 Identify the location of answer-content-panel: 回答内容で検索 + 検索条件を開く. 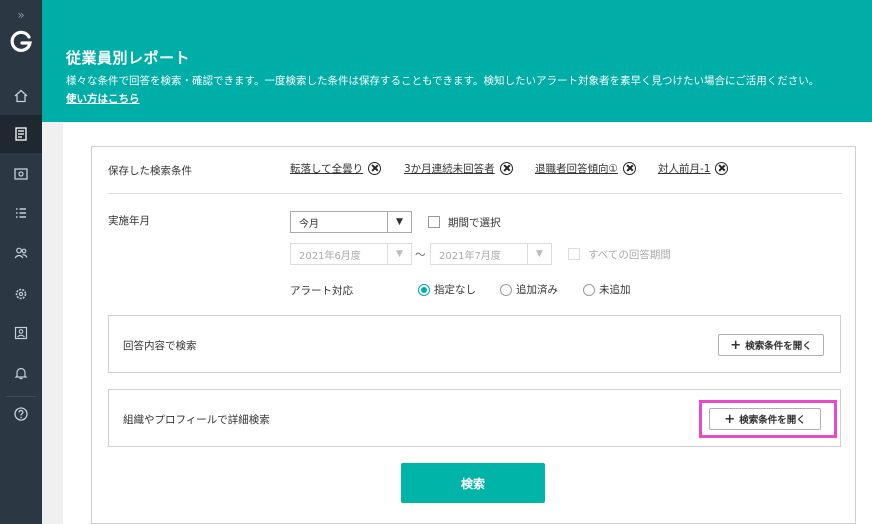
(474, 344).